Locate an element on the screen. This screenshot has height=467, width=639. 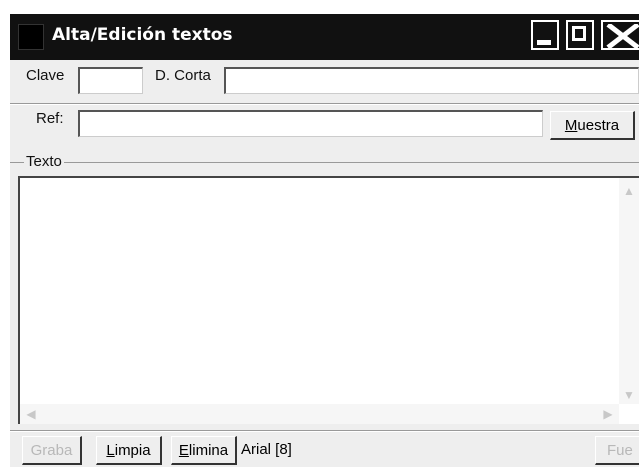
ref-field is located at coordinates (310, 123).